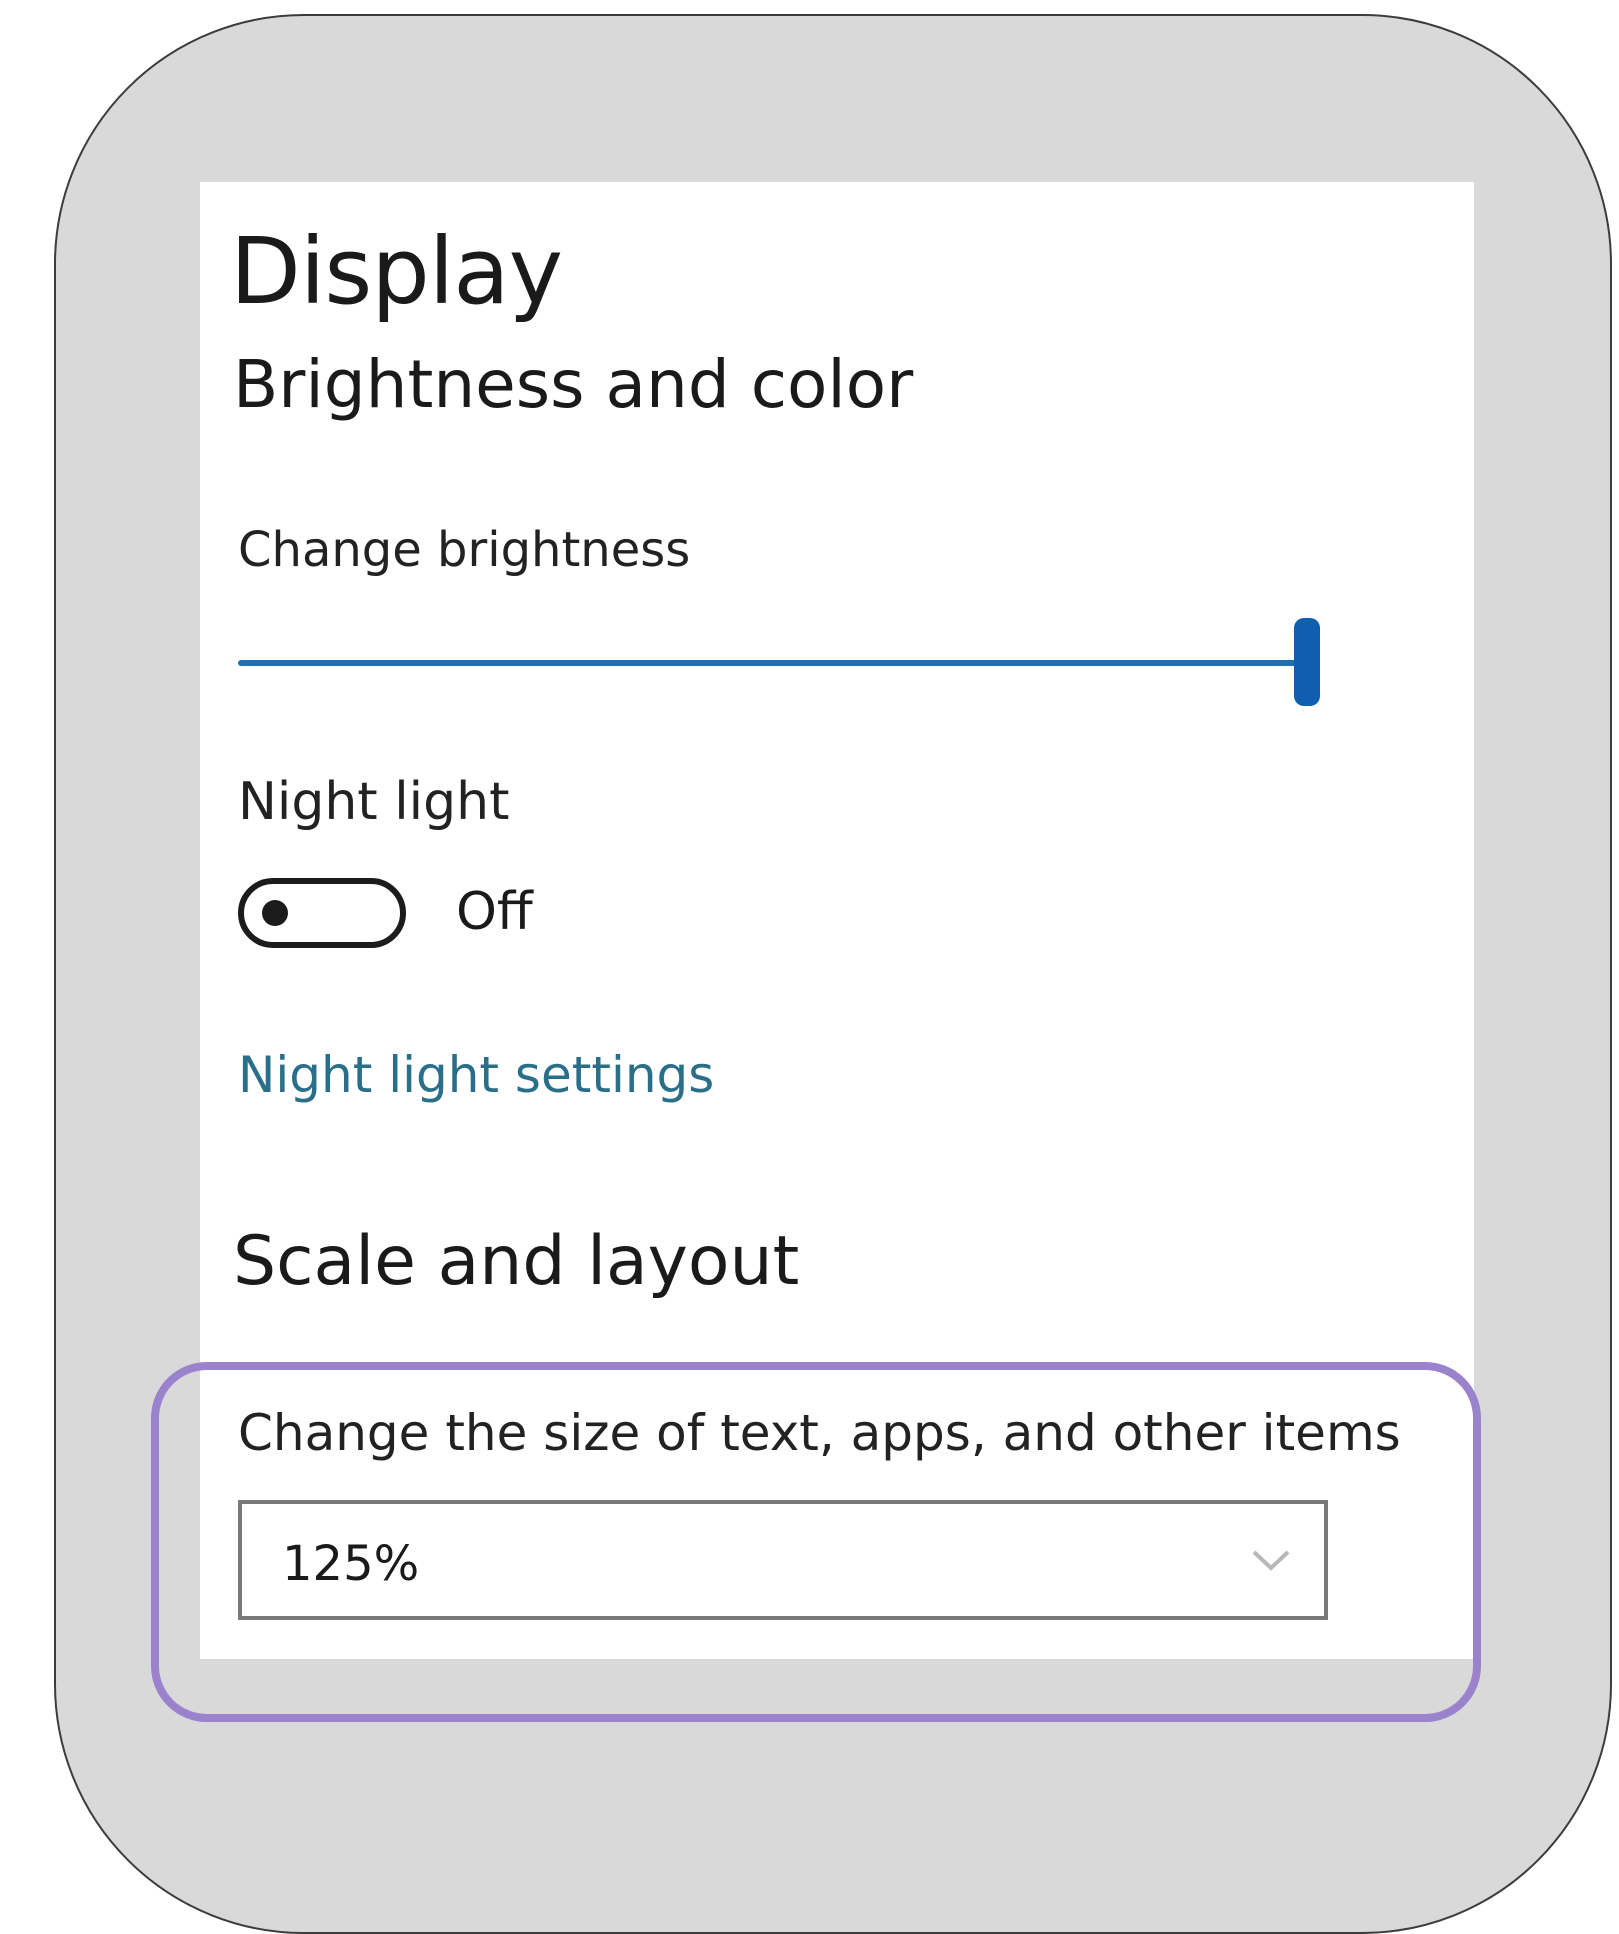 This screenshot has height=1934, width=1619. I want to click on night-light-toggle, so click(322, 913).